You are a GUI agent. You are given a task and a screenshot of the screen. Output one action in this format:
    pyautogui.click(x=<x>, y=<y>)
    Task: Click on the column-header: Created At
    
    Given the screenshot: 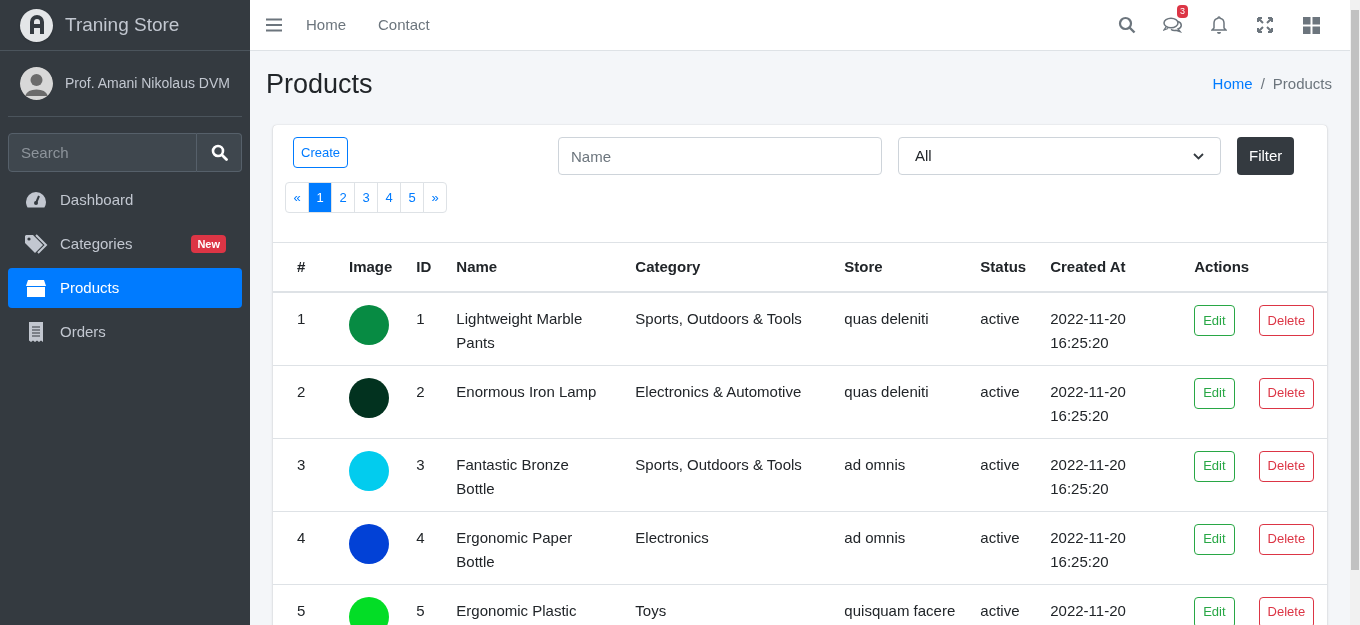 What is the action you would take?
    pyautogui.click(x=1098, y=267)
    